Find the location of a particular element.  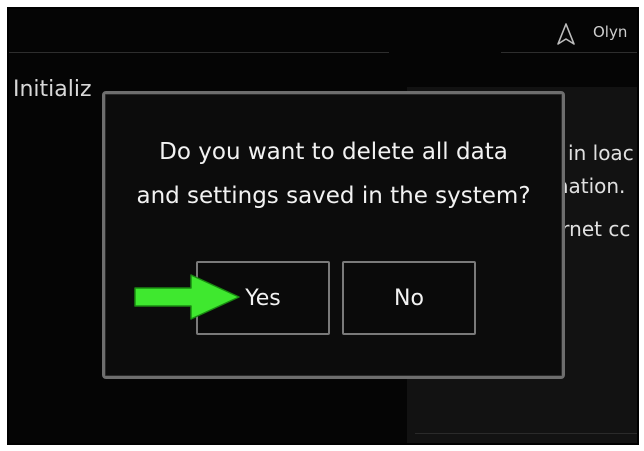

green-arrow-icon is located at coordinates (187, 297).